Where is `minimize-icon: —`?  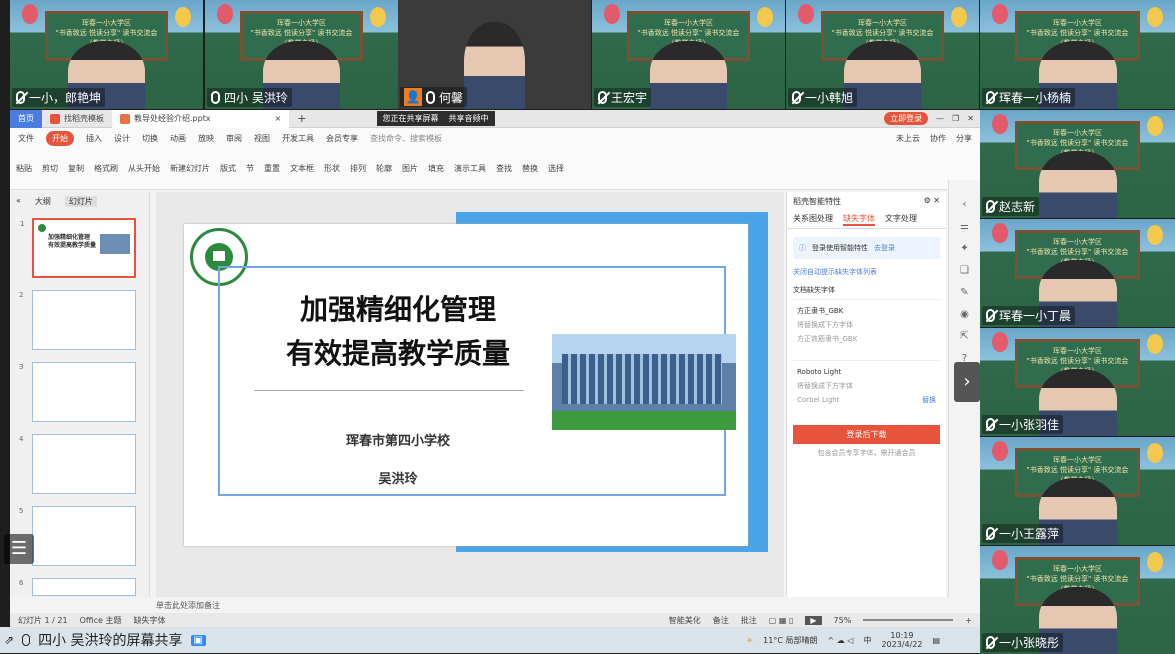
minimize-icon: — is located at coordinates (940, 118).